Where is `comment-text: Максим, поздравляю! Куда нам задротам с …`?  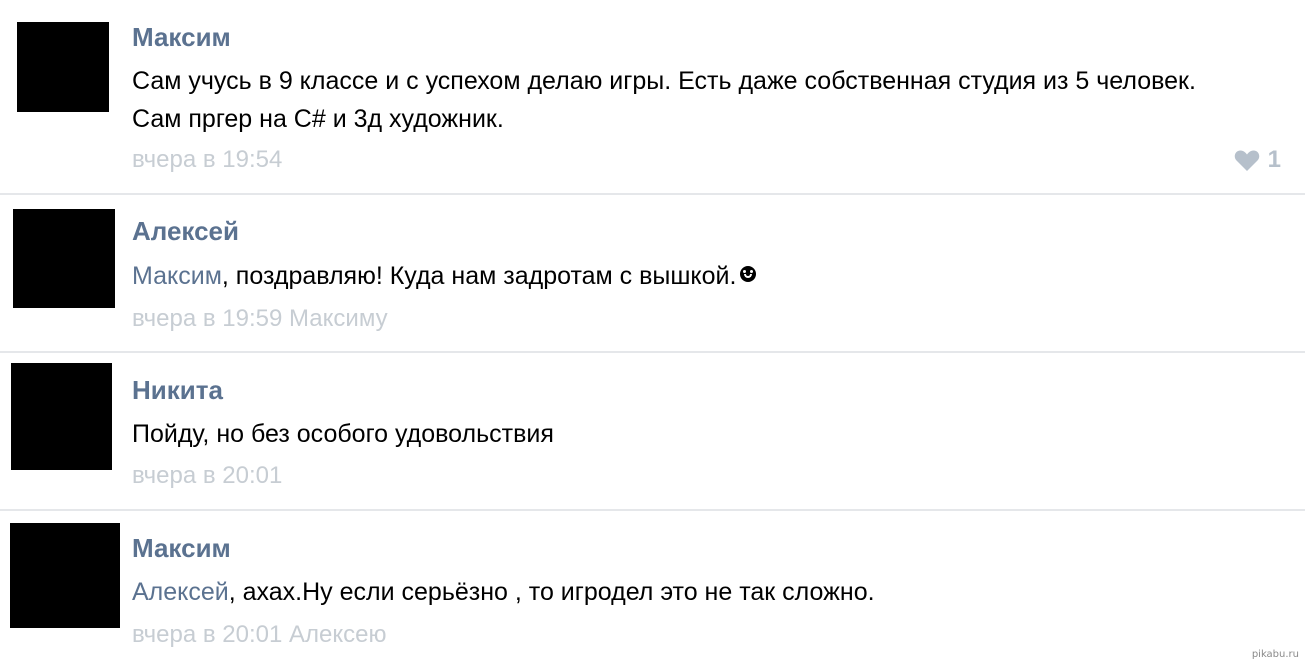
comment-text: Максим, поздравляю! Куда нам задротам с … is located at coordinates (692, 276).